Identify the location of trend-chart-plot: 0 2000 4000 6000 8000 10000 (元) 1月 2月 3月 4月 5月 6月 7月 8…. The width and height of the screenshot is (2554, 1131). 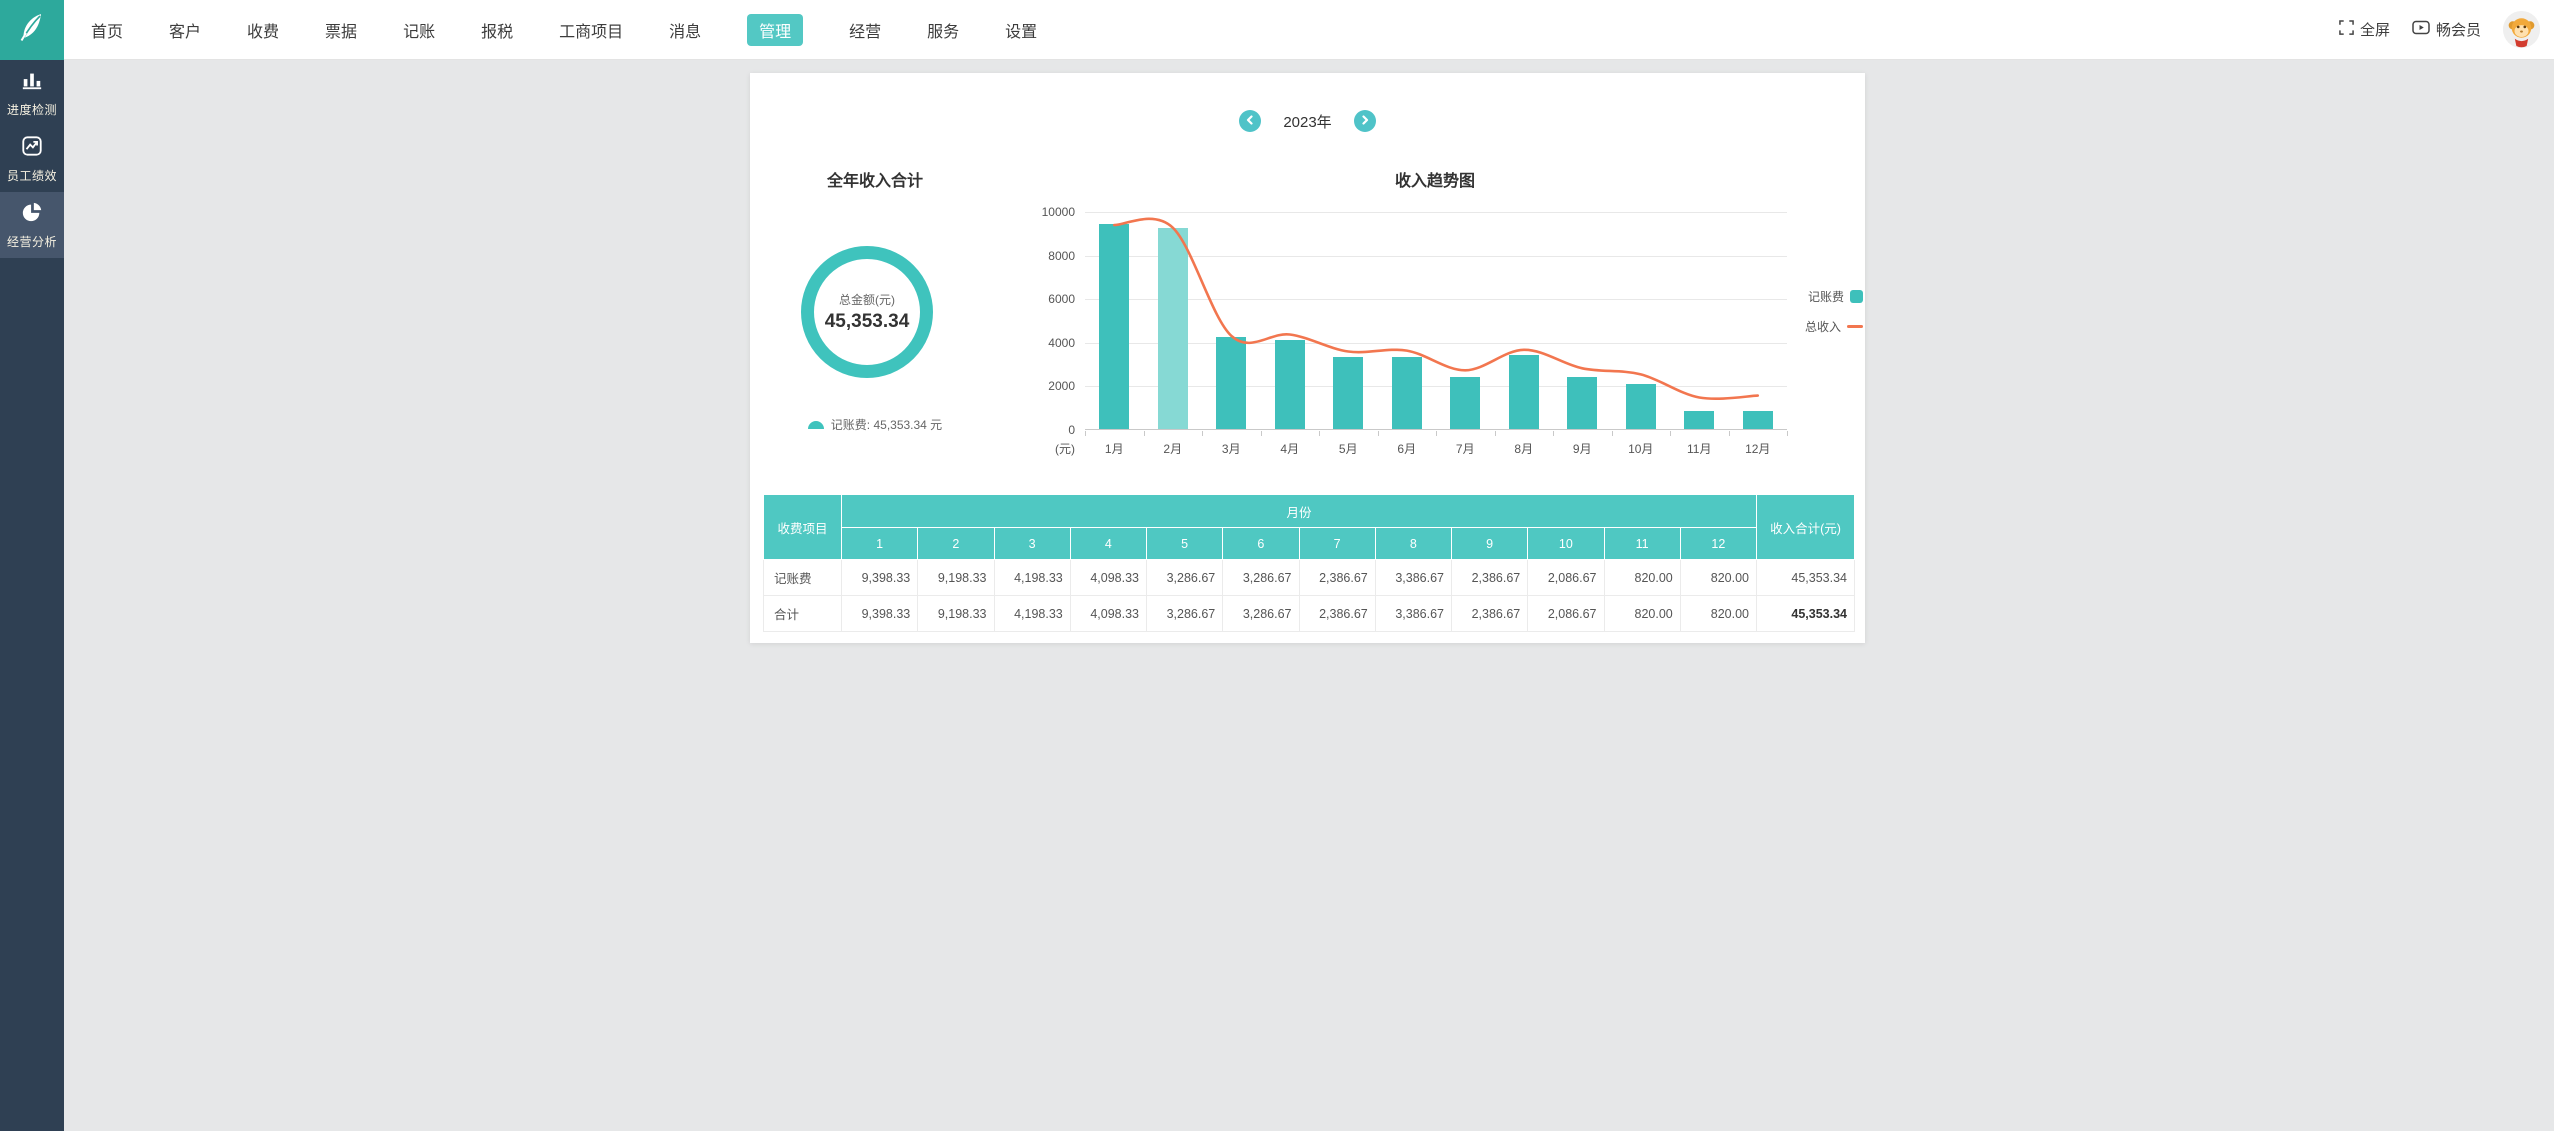
(1415, 330).